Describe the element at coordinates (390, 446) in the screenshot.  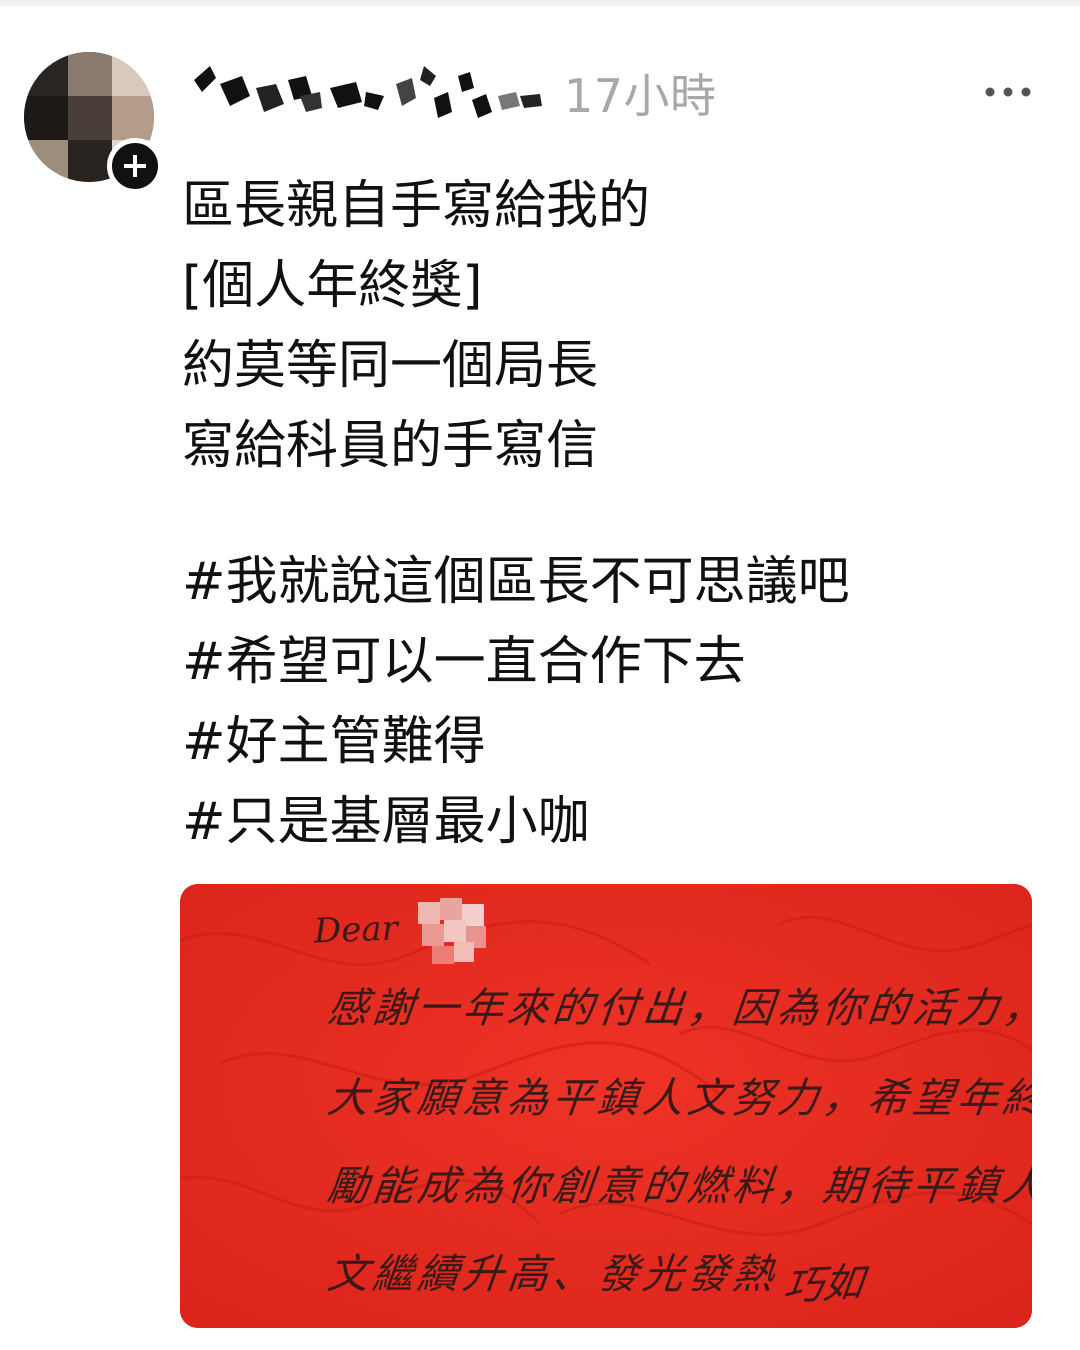
I see `caption-line: 寫給科員的手寫信` at that location.